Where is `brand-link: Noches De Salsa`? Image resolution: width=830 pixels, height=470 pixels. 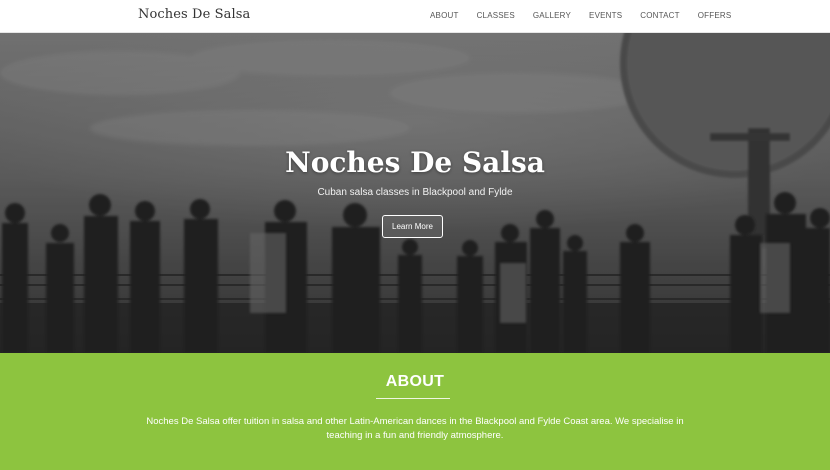
brand-link: Noches De Salsa is located at coordinates (194, 14).